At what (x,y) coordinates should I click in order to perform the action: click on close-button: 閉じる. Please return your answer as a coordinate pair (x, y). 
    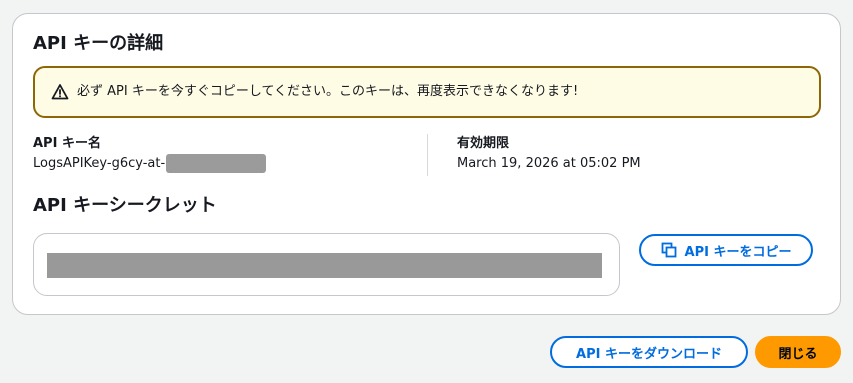
    Looking at the image, I should click on (798, 352).